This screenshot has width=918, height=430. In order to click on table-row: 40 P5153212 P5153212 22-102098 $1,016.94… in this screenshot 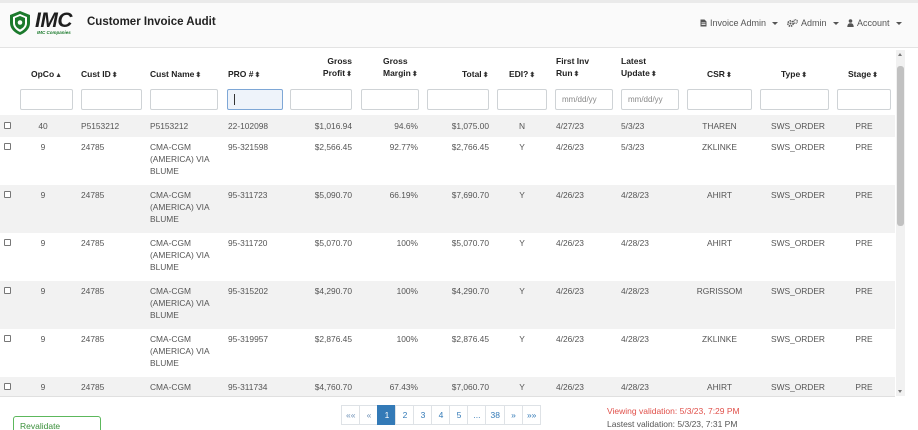, I will do `click(447, 126)`.